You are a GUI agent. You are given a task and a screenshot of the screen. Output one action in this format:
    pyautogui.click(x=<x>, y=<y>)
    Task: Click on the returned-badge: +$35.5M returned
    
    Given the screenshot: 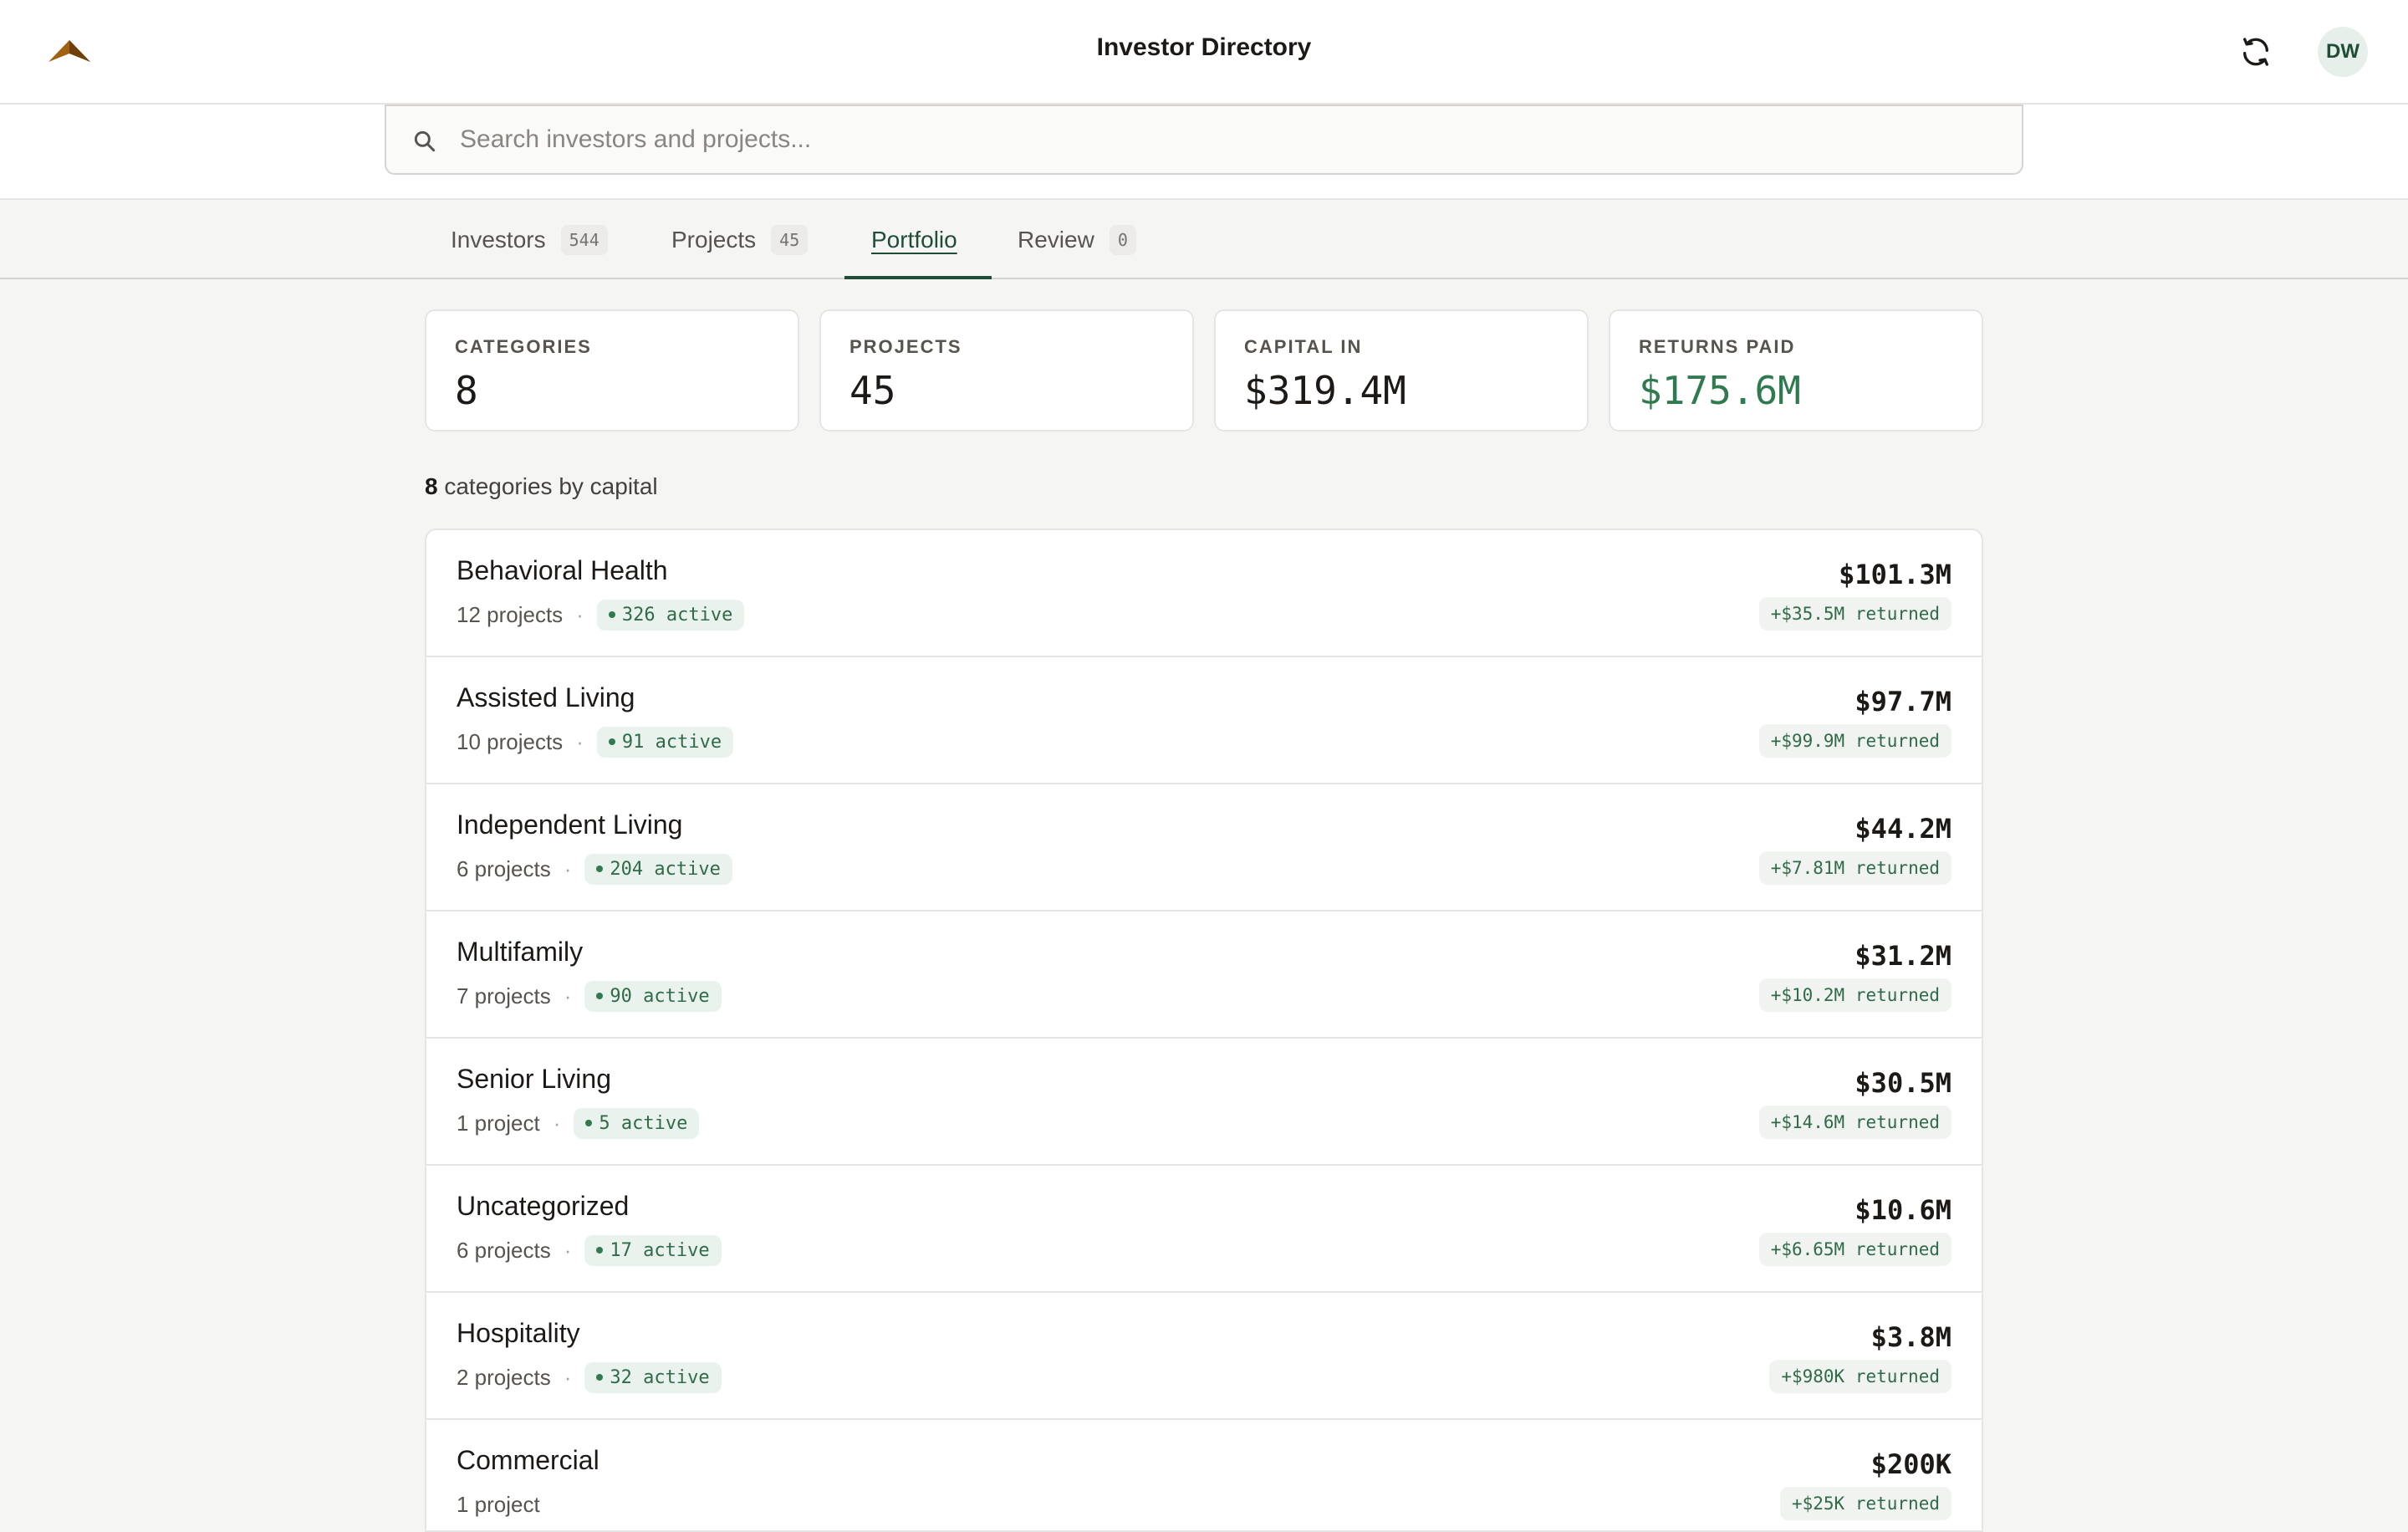 What is the action you would take?
    pyautogui.click(x=1854, y=614)
    